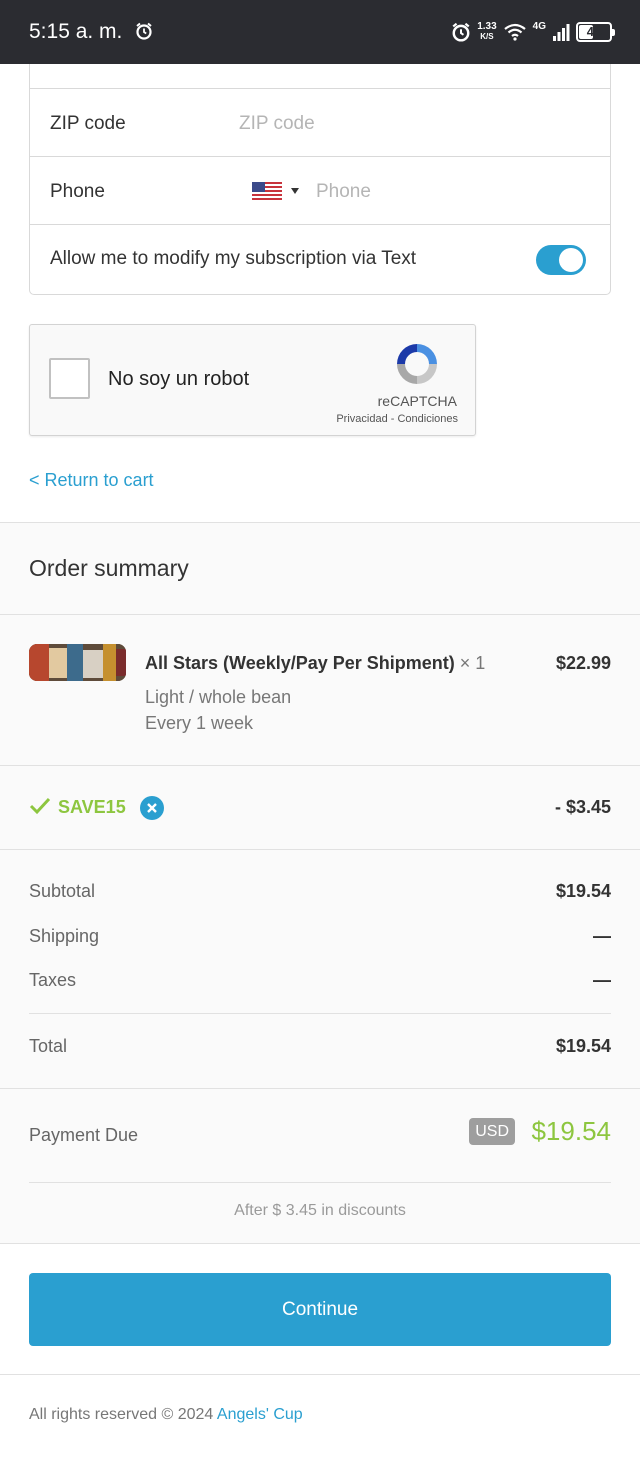 The width and height of the screenshot is (640, 1457). Describe the element at coordinates (315, 663) in the screenshot. I see `product-name: All Stars (Weekly/Pay Per Shipment) × 1` at that location.